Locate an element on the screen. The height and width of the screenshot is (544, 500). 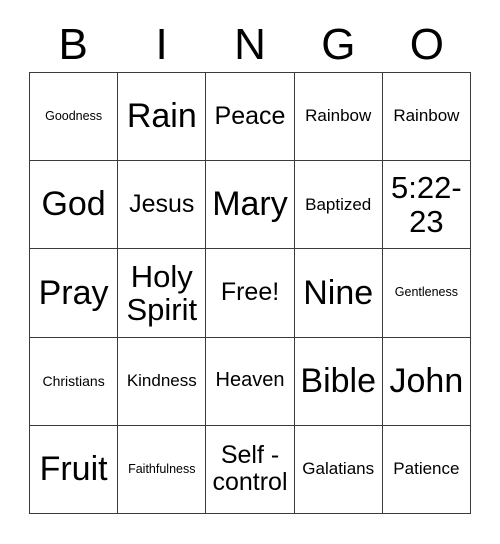
bingo-cell: Free! is located at coordinates (250, 293).